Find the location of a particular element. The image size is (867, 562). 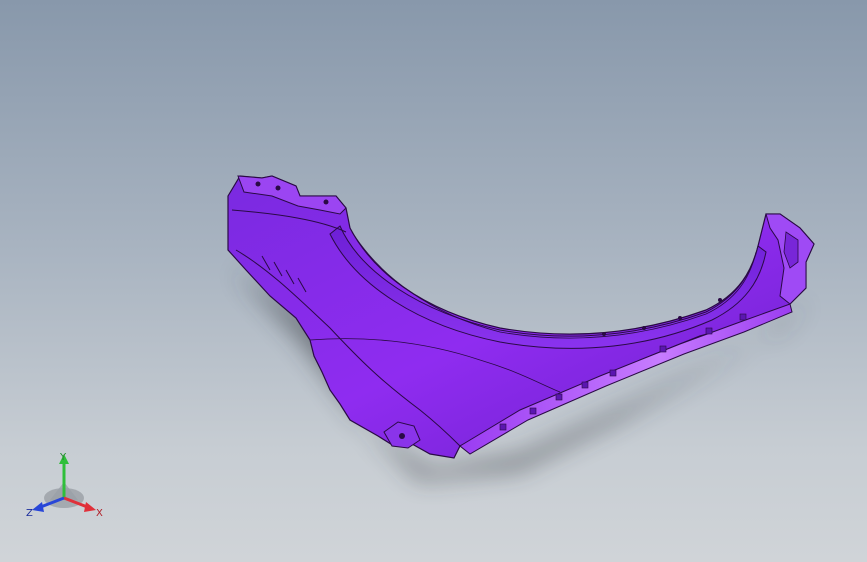

z-axis-label: Z is located at coordinates (29, 513).